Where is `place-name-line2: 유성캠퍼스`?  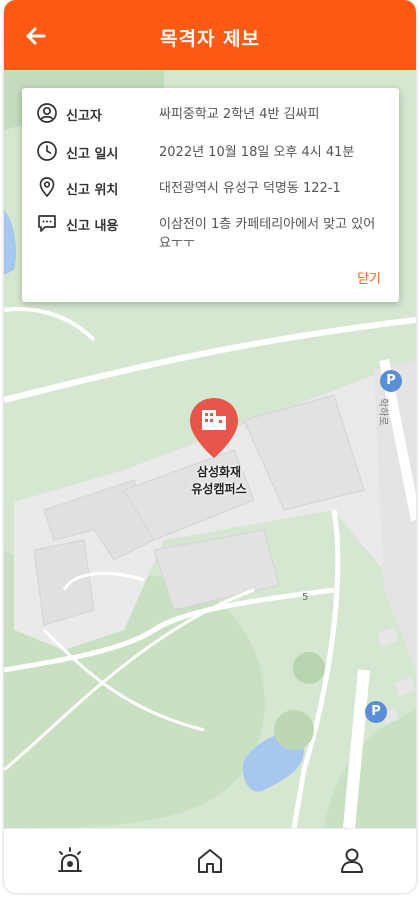 place-name-line2: 유성캠퍼스 is located at coordinates (219, 489).